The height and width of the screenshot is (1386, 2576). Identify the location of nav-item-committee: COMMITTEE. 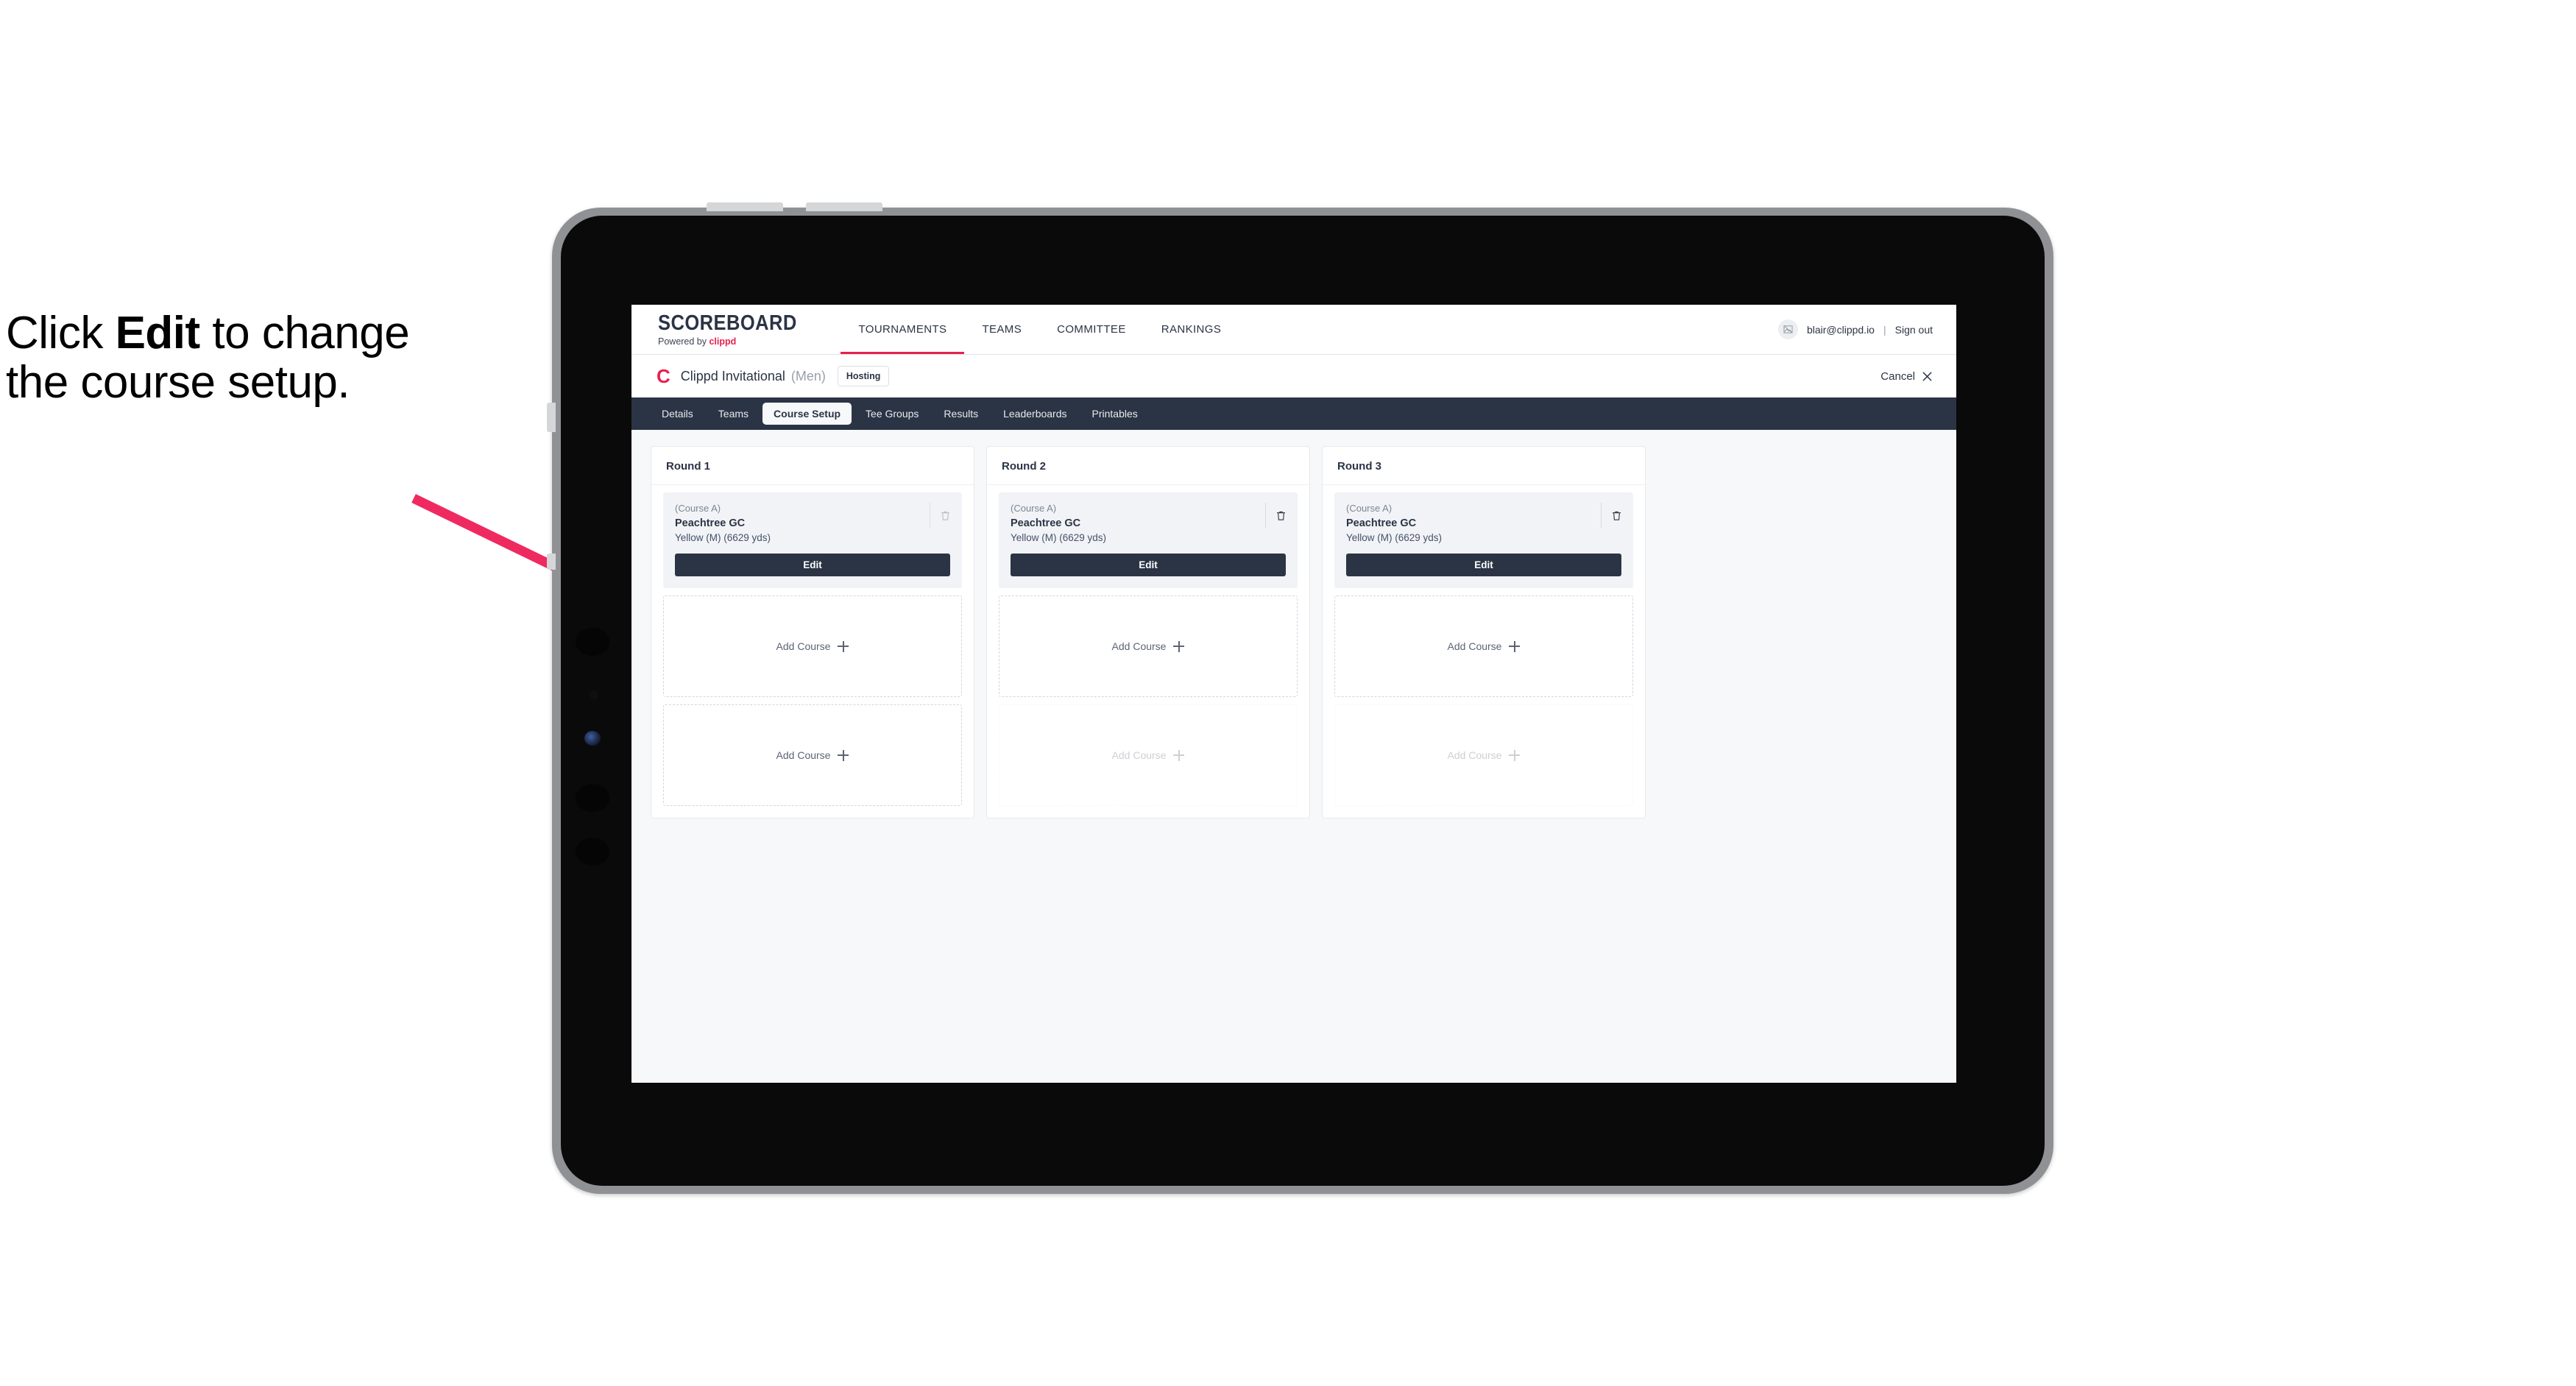
(1091, 329).